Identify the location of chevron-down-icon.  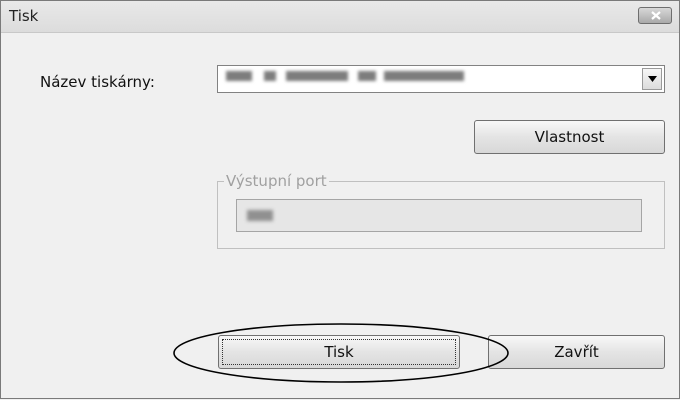
(652, 79).